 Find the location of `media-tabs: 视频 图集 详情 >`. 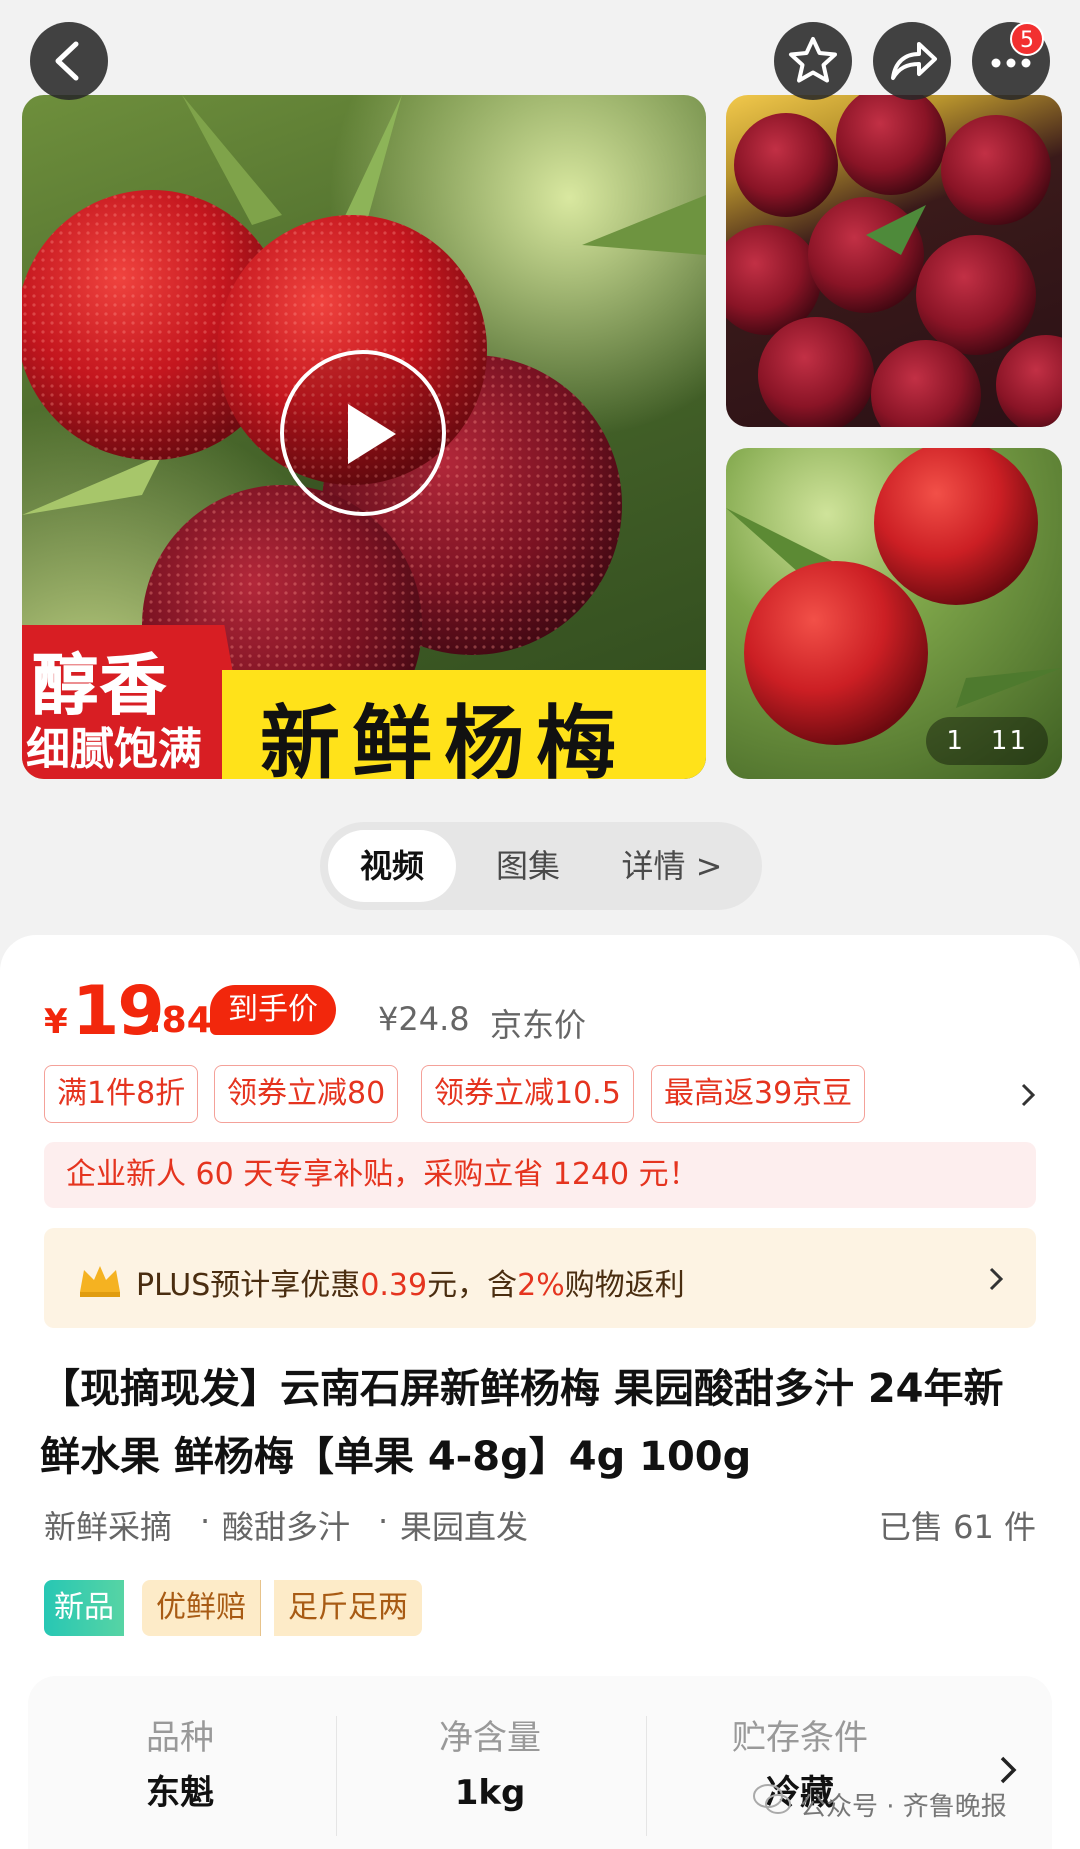

media-tabs: 视频 图集 详情 > is located at coordinates (541, 866).